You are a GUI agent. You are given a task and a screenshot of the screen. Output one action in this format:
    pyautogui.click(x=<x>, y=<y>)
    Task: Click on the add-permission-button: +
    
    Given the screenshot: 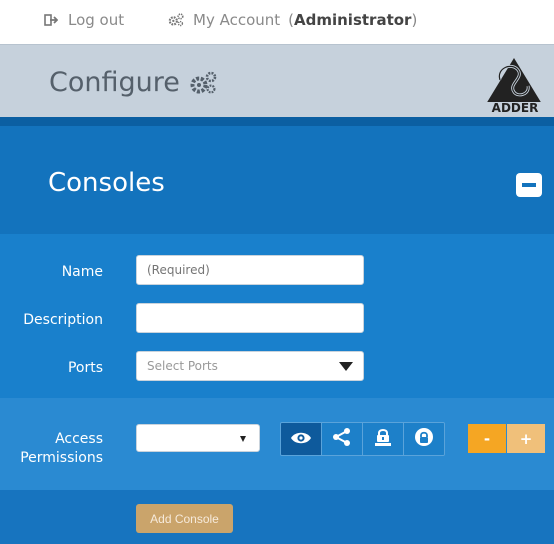 What is the action you would take?
    pyautogui.click(x=526, y=438)
    